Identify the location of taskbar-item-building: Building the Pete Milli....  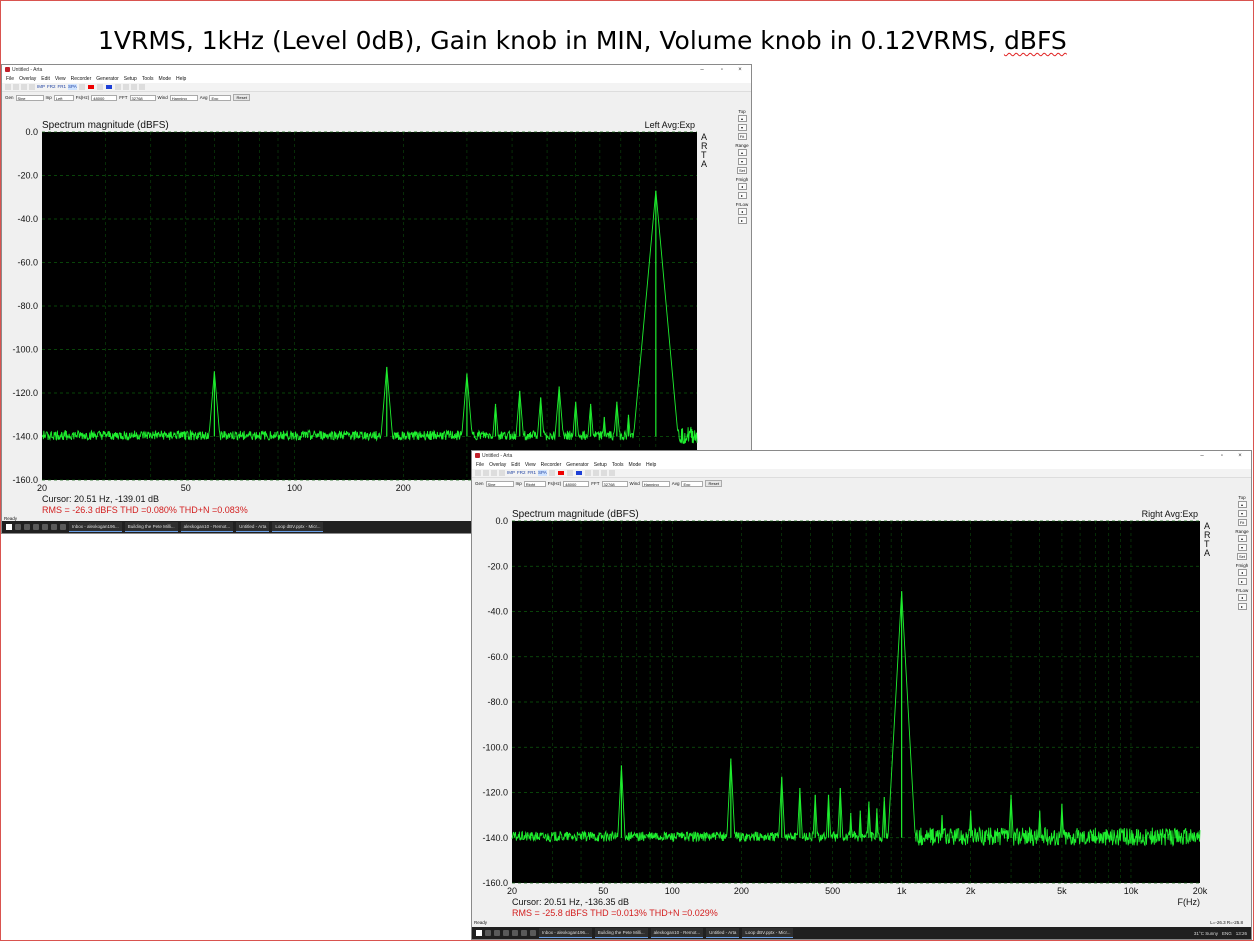
(621, 933).